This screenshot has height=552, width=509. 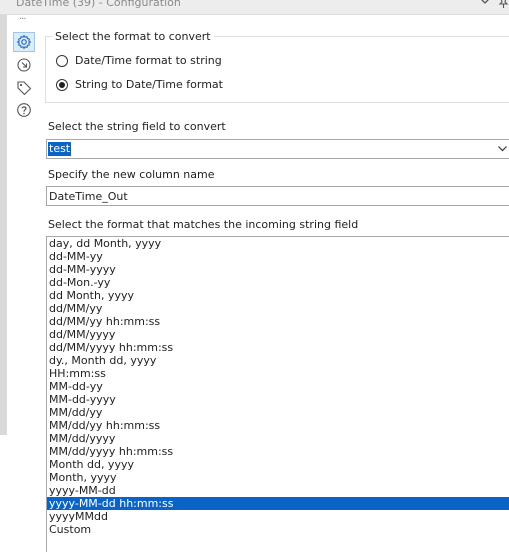 I want to click on list-item: dd/MM/yyyy hh:mm:ss, so click(x=278, y=347).